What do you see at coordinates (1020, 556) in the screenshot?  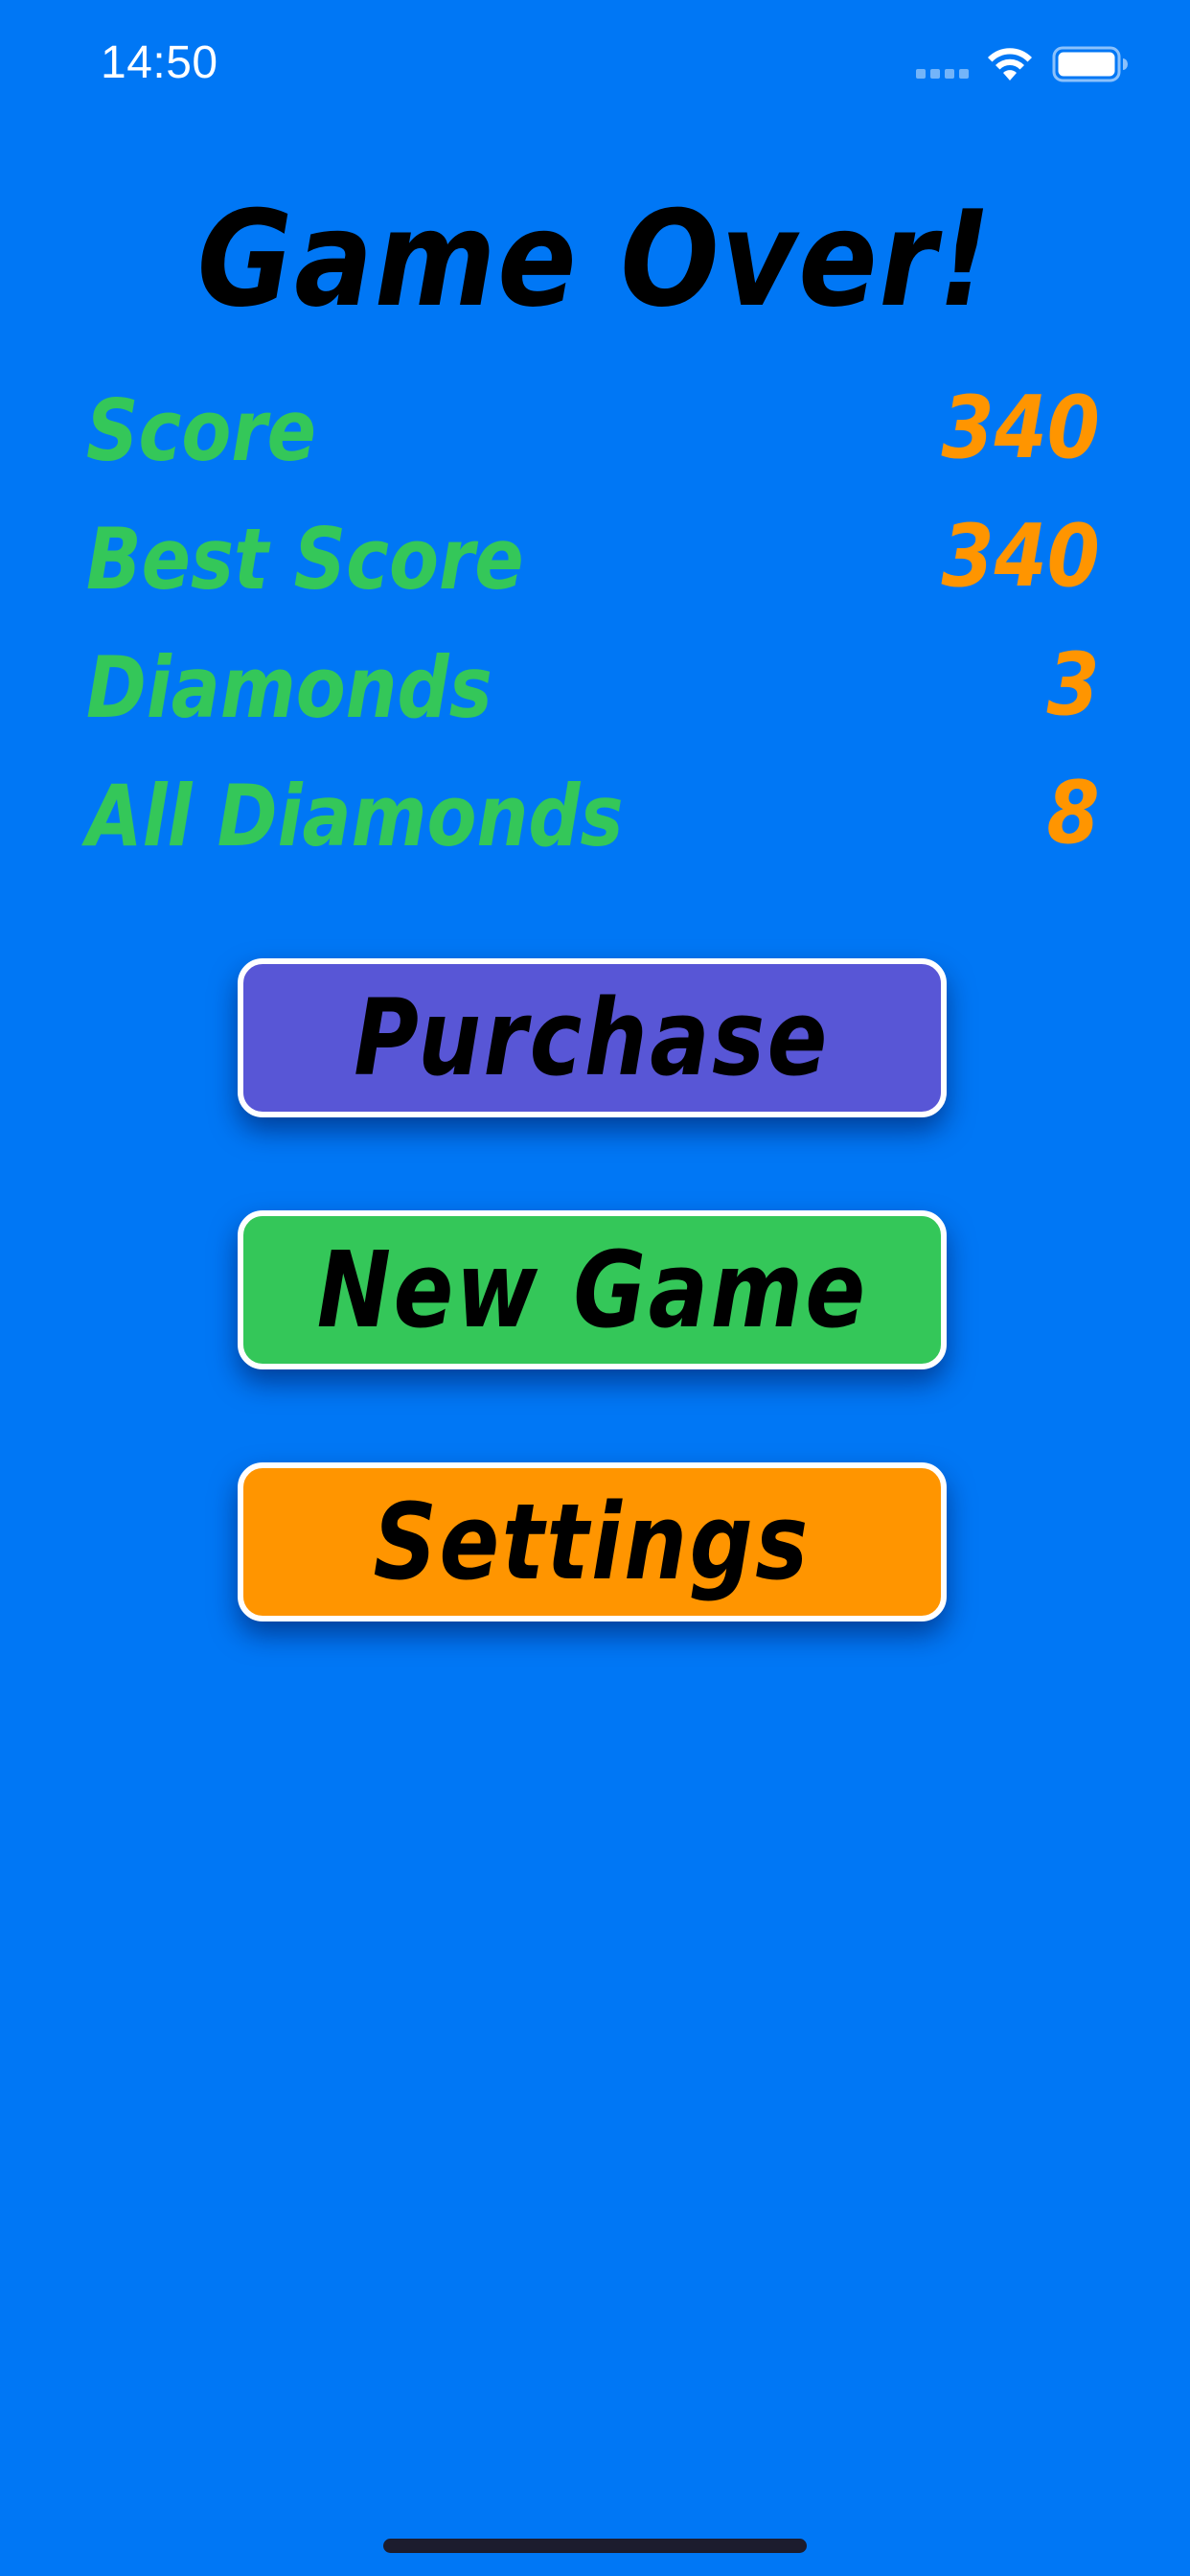 I see `stat-value-best-score: 340` at bounding box center [1020, 556].